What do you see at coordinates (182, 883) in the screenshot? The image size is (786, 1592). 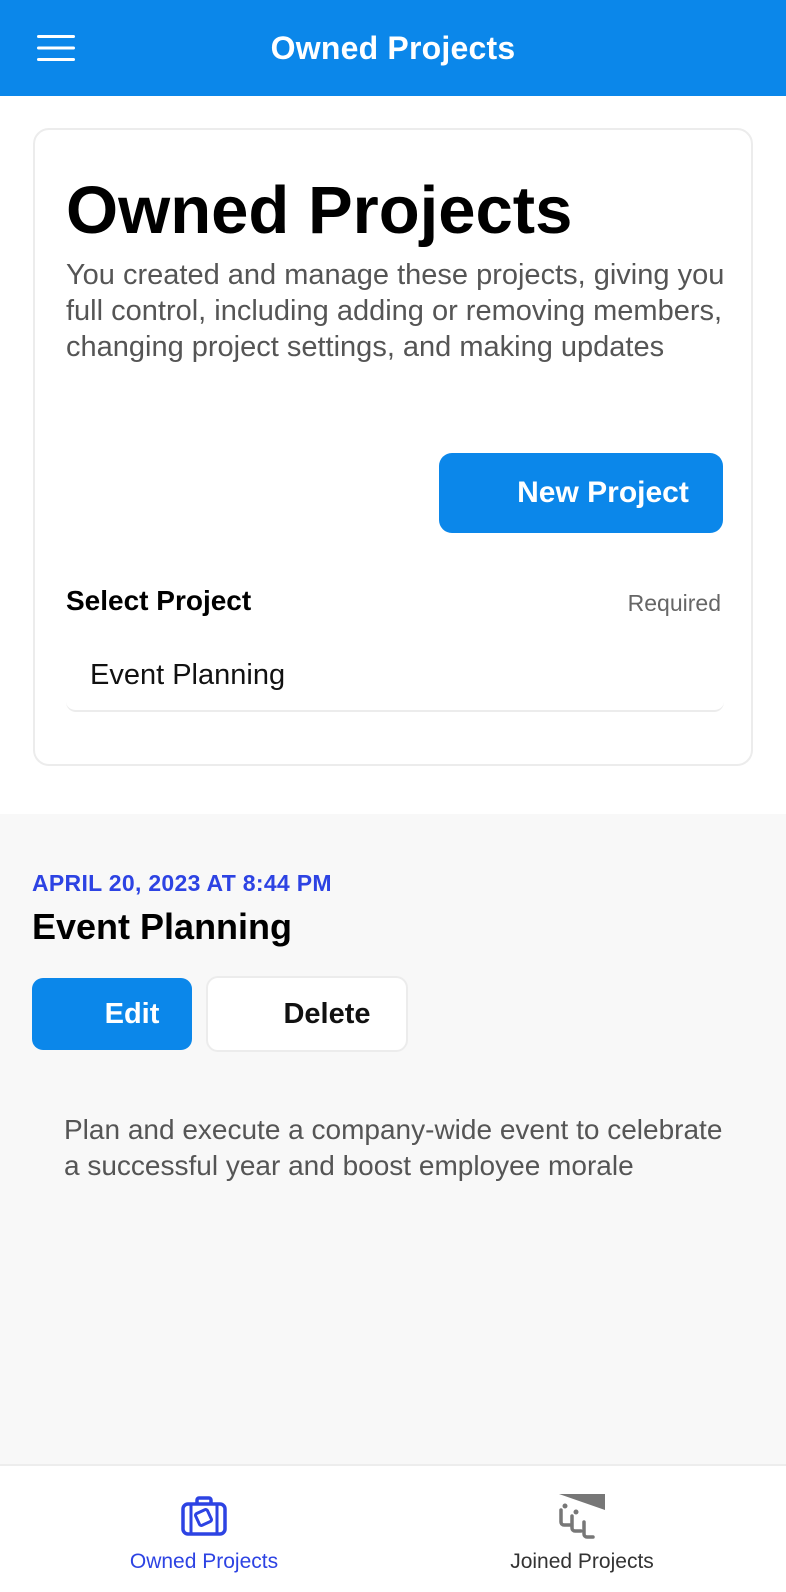 I see `project-date: APRIL 20, 2023 AT 8:44 PM` at bounding box center [182, 883].